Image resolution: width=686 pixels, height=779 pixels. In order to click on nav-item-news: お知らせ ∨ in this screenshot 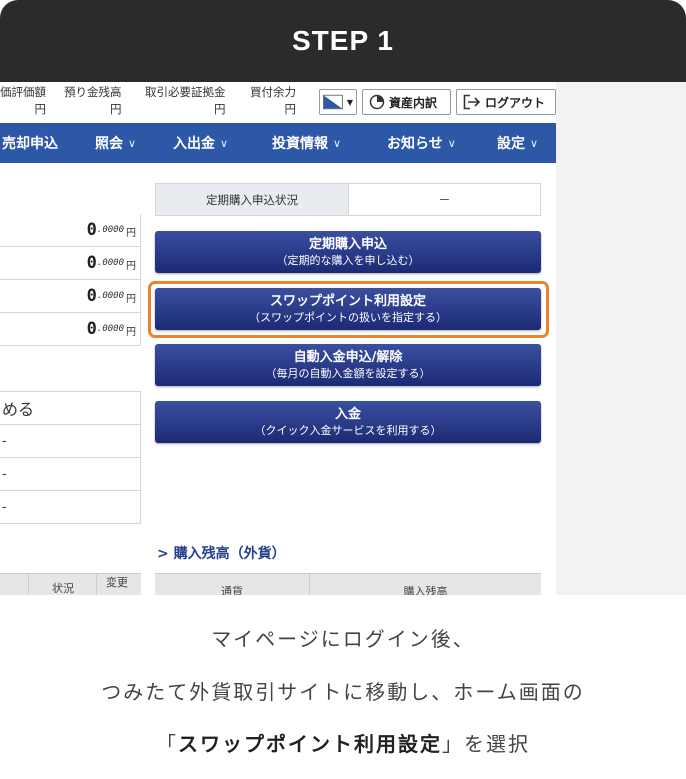, I will do `click(421, 143)`.